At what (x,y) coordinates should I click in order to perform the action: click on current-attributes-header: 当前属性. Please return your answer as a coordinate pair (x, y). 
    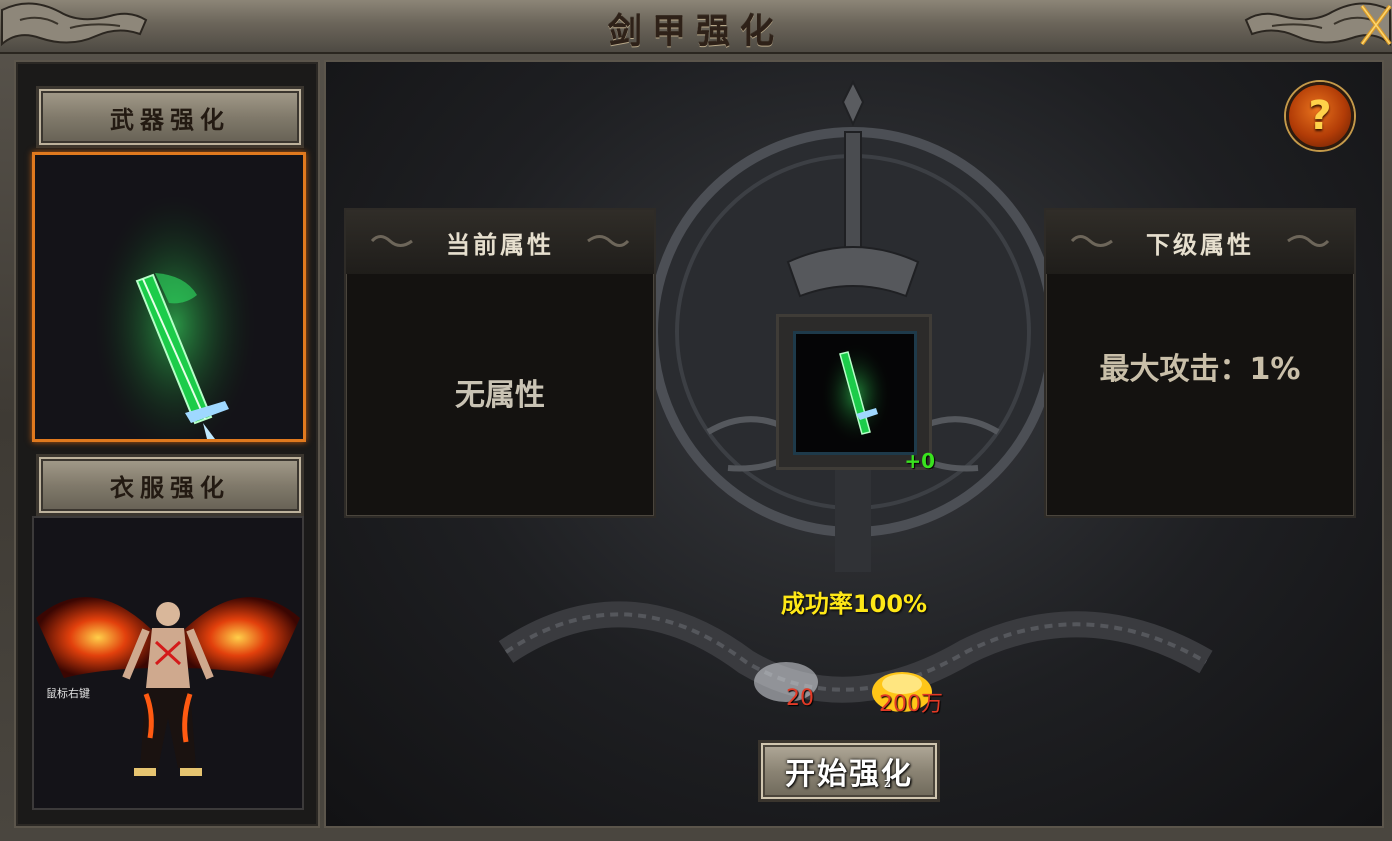
    Looking at the image, I should click on (500, 242).